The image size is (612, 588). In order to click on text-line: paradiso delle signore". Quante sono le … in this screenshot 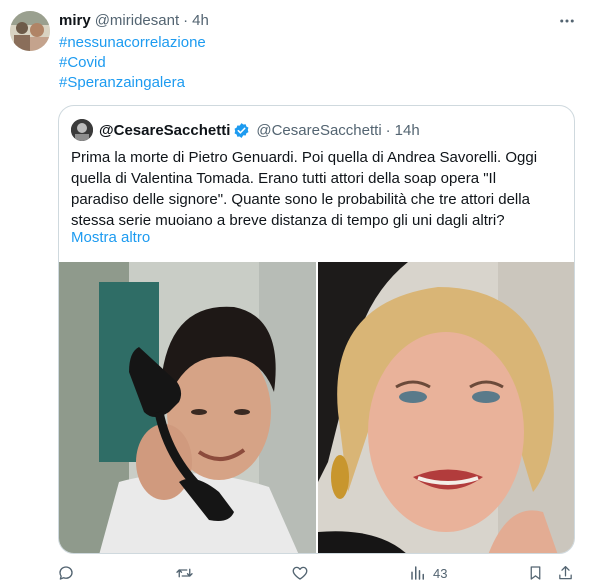, I will do `click(300, 199)`.